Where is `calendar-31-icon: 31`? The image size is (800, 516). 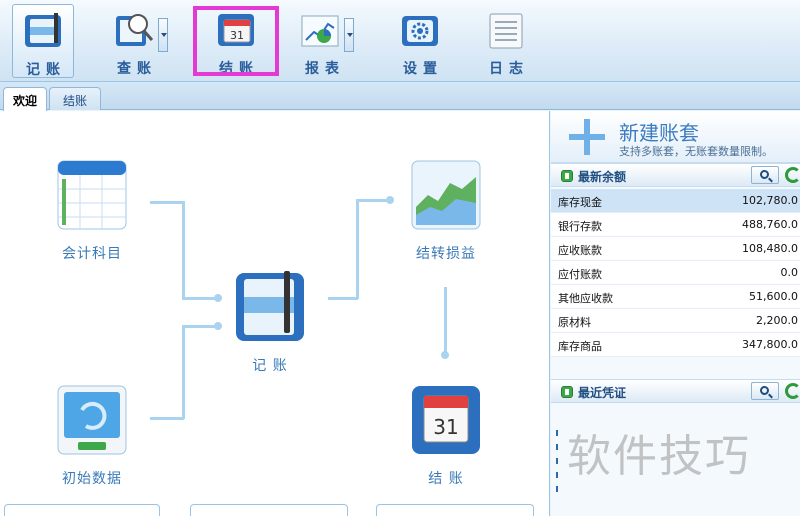 calendar-31-icon: 31 is located at coordinates (446, 420).